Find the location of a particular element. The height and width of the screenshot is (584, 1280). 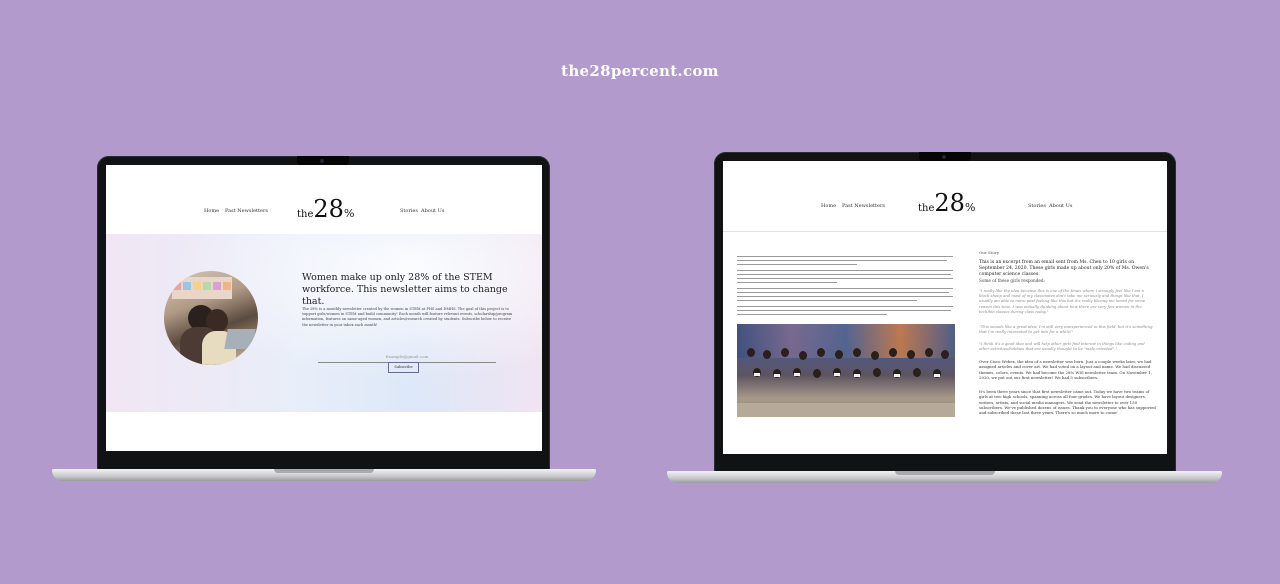

photo-back-row is located at coordinates (846, 358).